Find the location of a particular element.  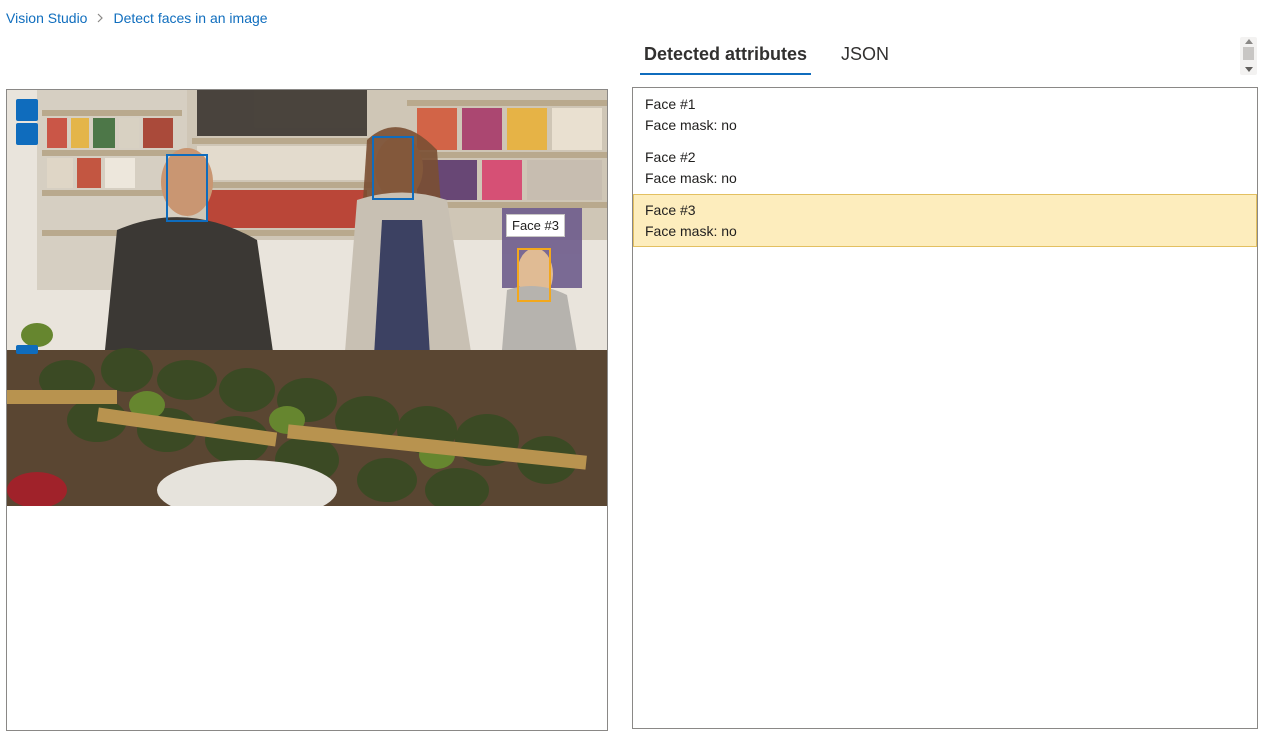

result-tabs: Detected attributes JSON is located at coordinates (766, 57).